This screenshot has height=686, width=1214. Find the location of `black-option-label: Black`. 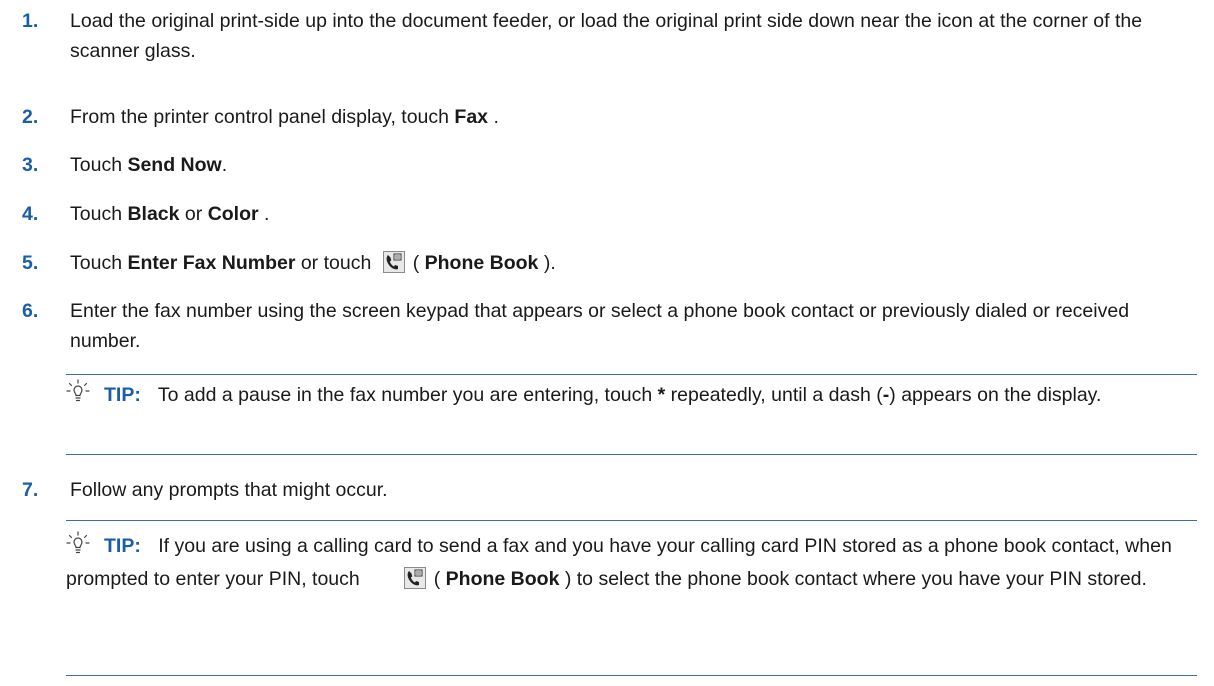

black-option-label: Black is located at coordinates (153, 214).